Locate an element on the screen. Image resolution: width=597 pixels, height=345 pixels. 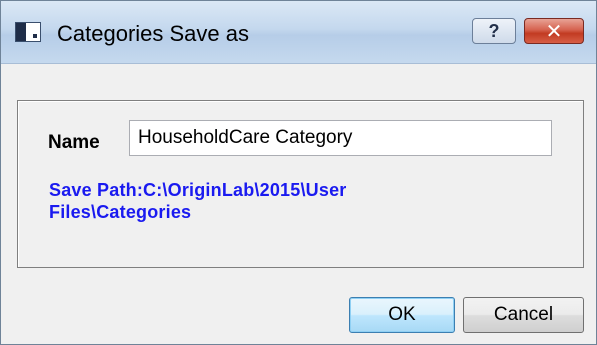
close-button: ✕ is located at coordinates (554, 31).